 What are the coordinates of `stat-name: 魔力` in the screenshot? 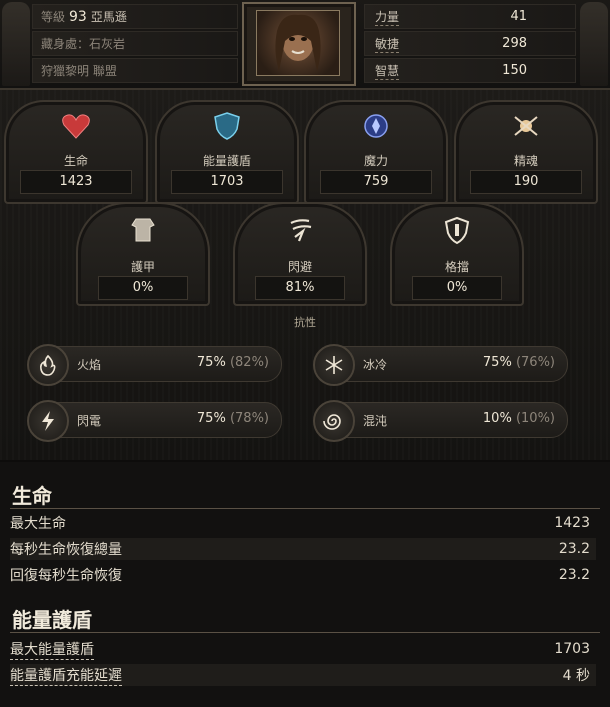 It's located at (375, 161).